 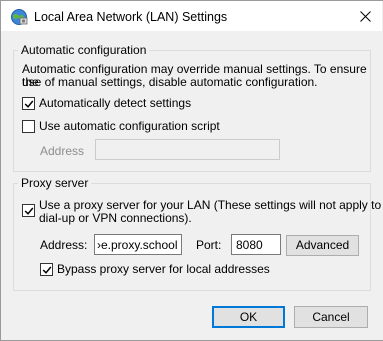 I want to click on bypass-local-checkbox, so click(x=46, y=269).